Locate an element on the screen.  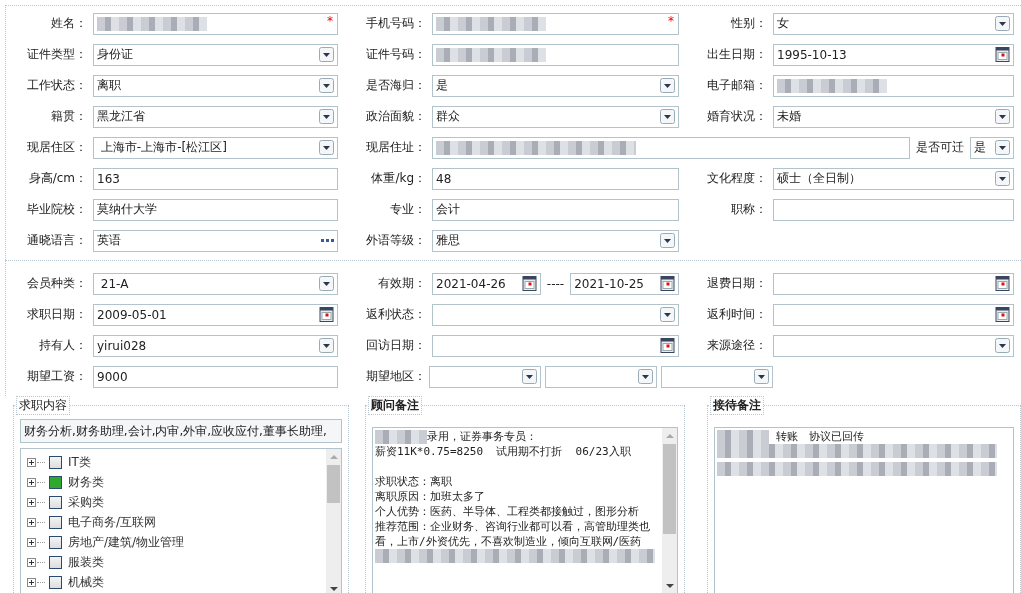
field-label: 回访日期： is located at coordinates (396, 345).